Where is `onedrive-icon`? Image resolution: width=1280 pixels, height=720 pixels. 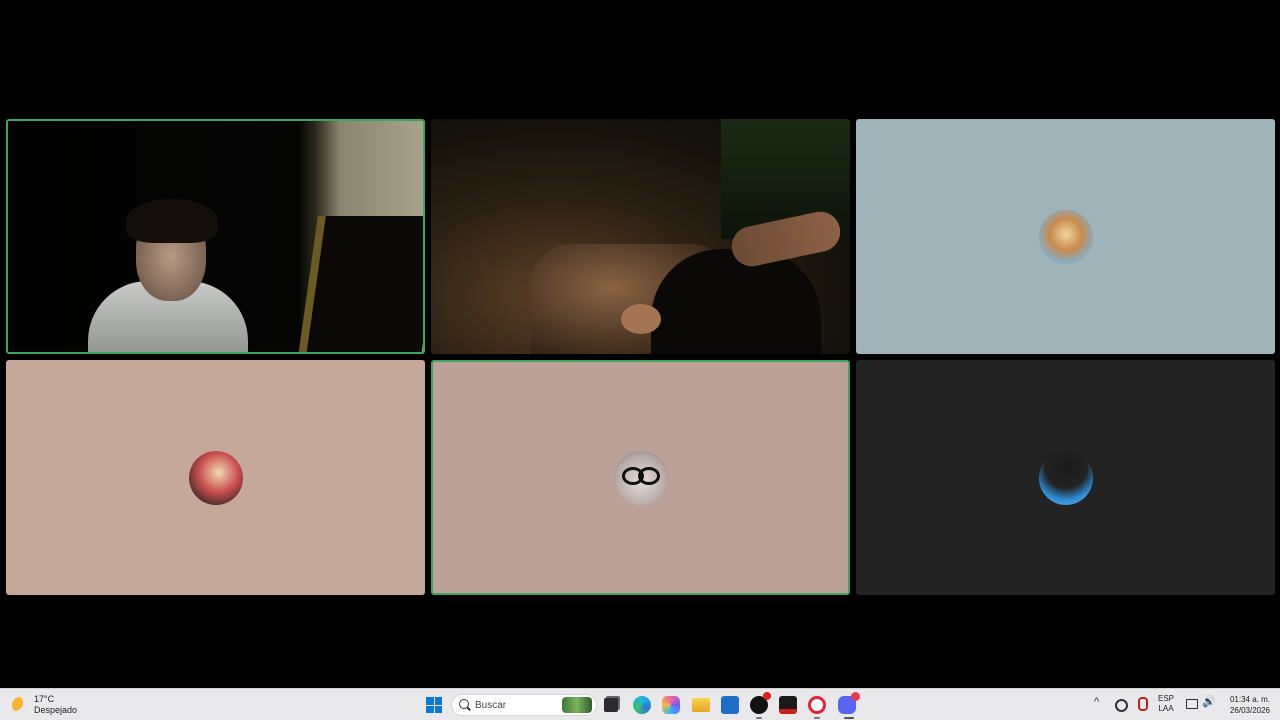
onedrive-icon is located at coordinates (1121, 705).